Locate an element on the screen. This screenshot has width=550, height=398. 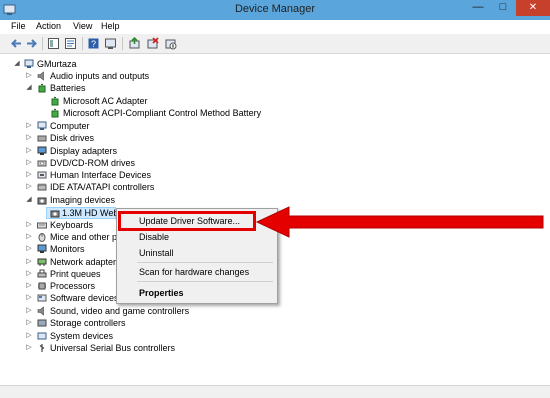
highlight-box is located at coordinates (187, 221).